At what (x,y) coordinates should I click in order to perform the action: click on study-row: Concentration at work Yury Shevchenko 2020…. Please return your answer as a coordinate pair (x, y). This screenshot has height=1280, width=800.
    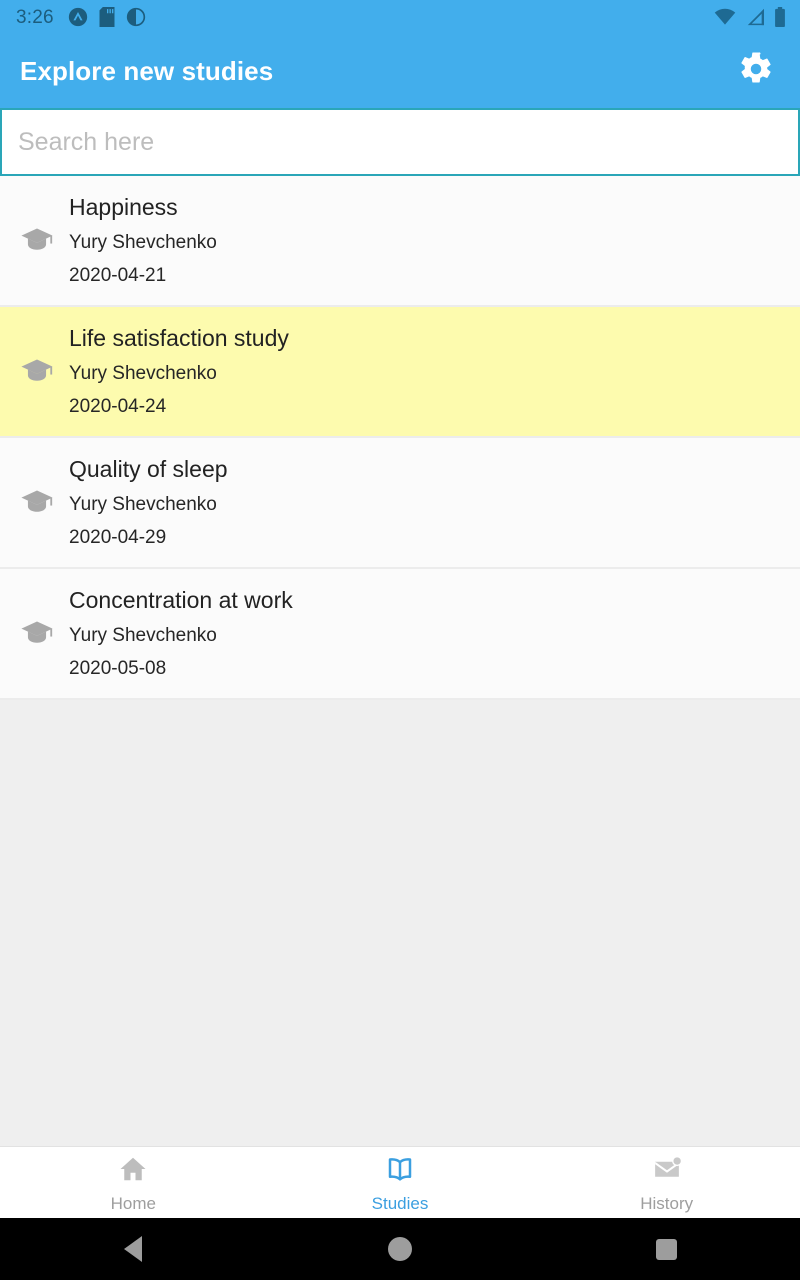
    Looking at the image, I should click on (400, 634).